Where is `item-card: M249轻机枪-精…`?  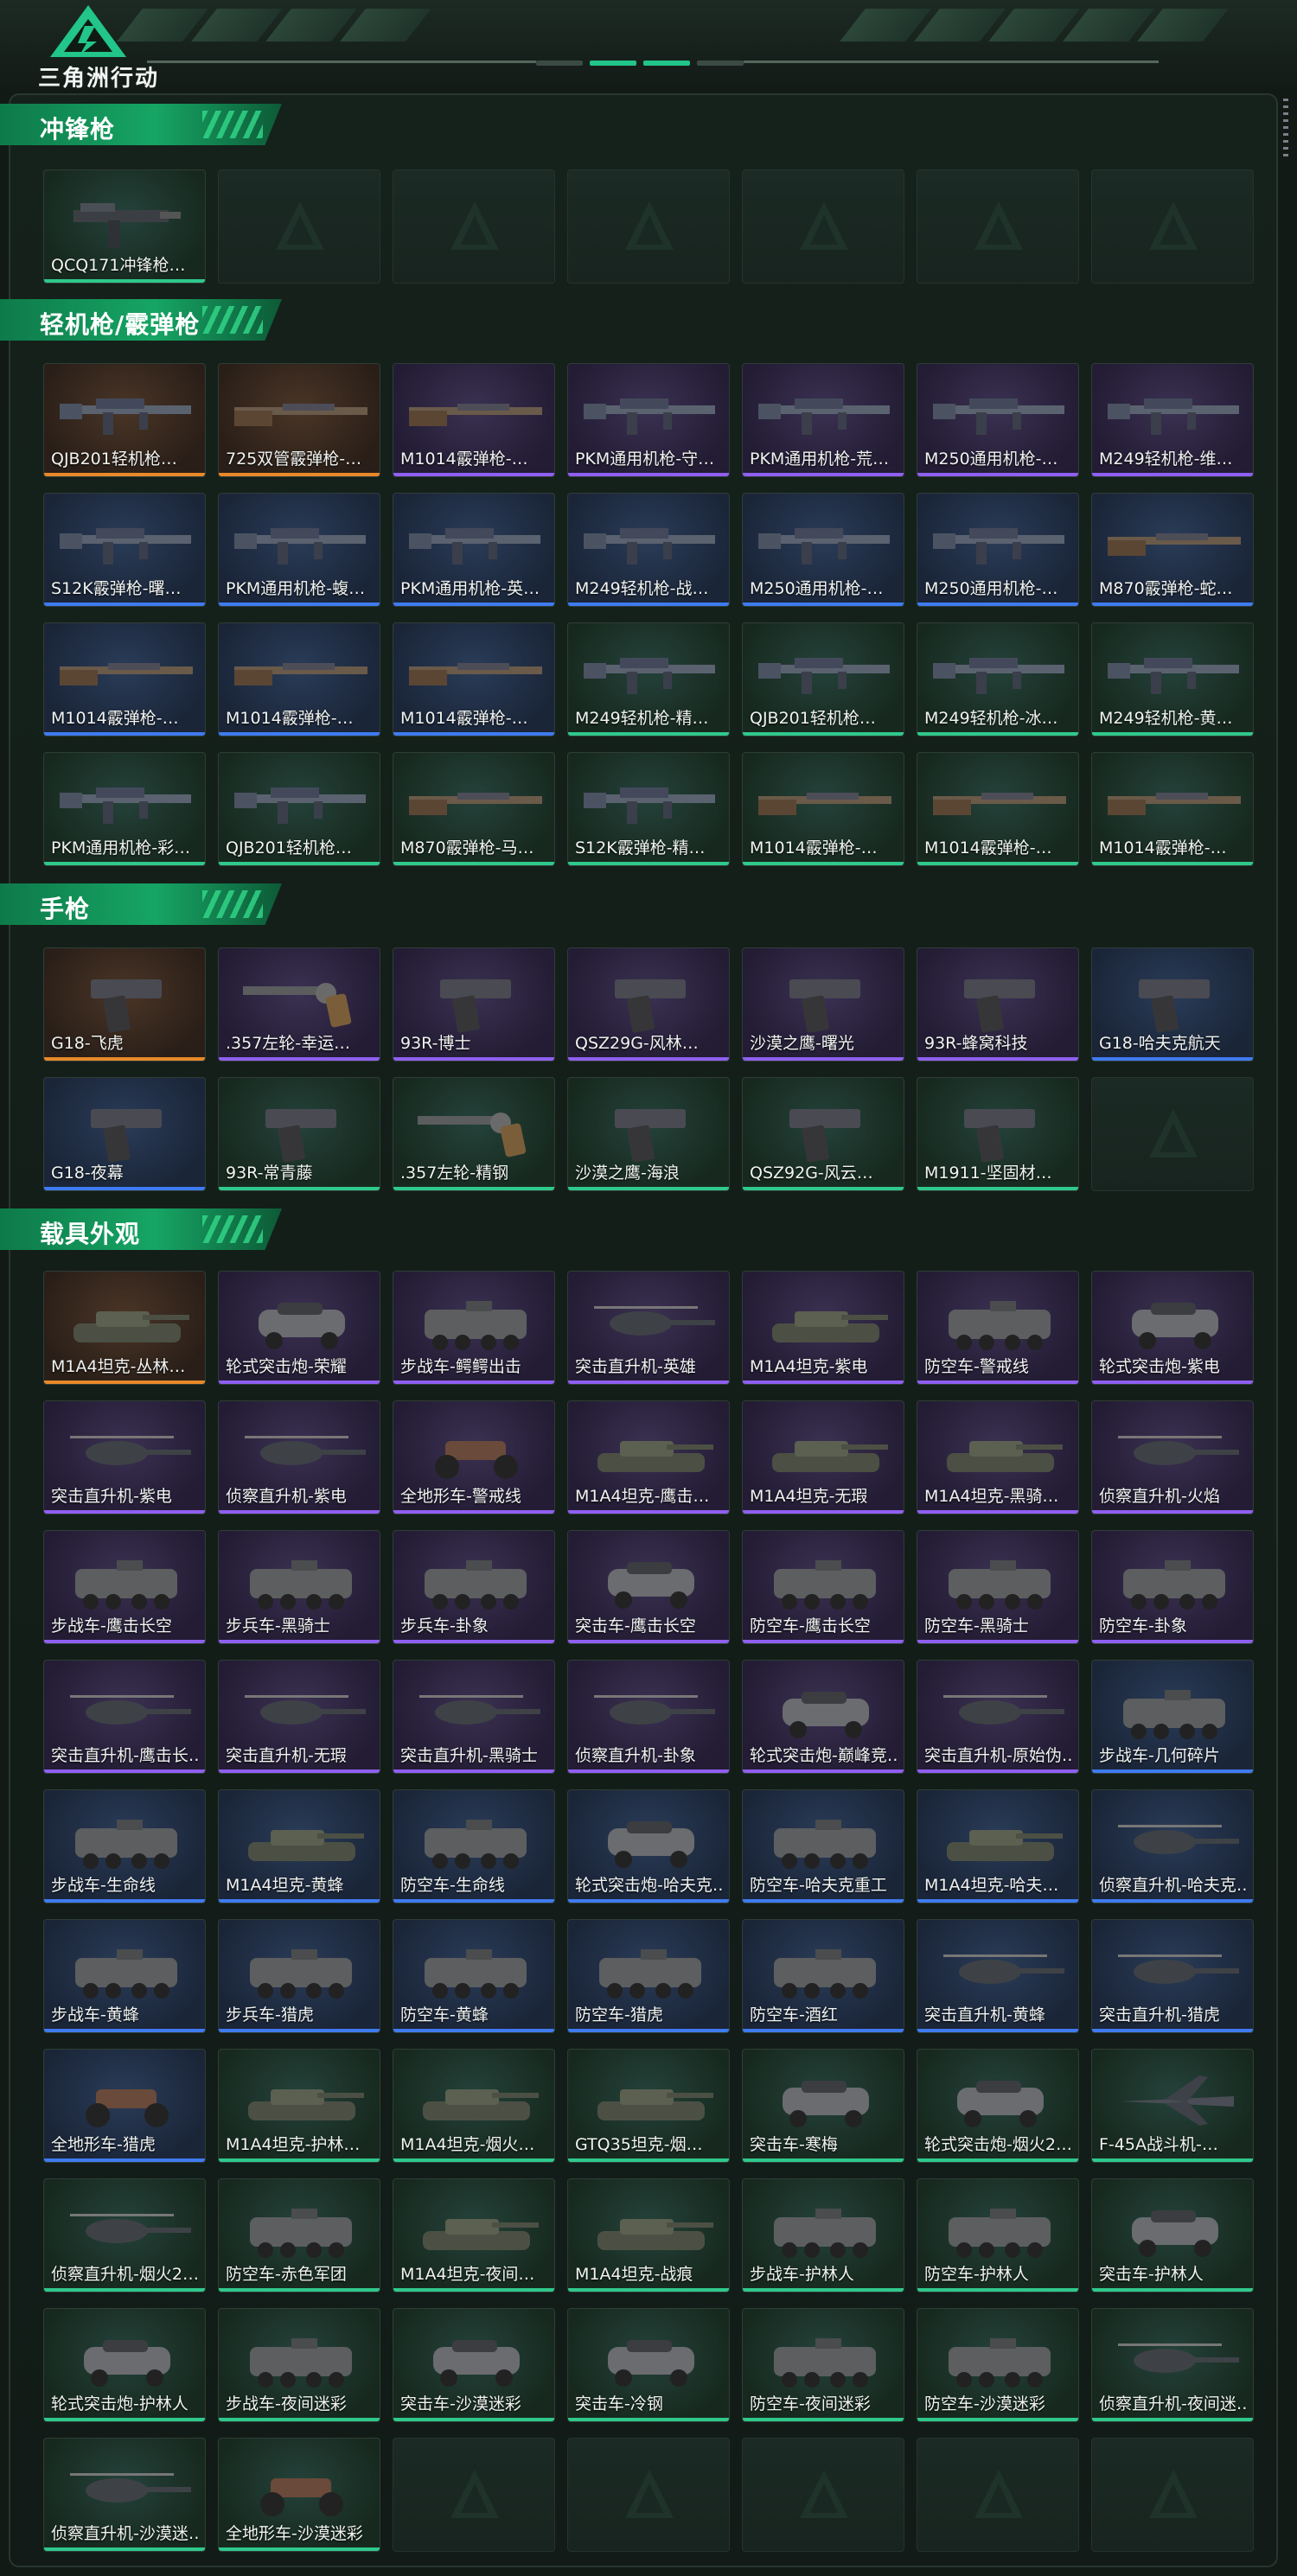
item-card: M249轻机枪-精… is located at coordinates (649, 679).